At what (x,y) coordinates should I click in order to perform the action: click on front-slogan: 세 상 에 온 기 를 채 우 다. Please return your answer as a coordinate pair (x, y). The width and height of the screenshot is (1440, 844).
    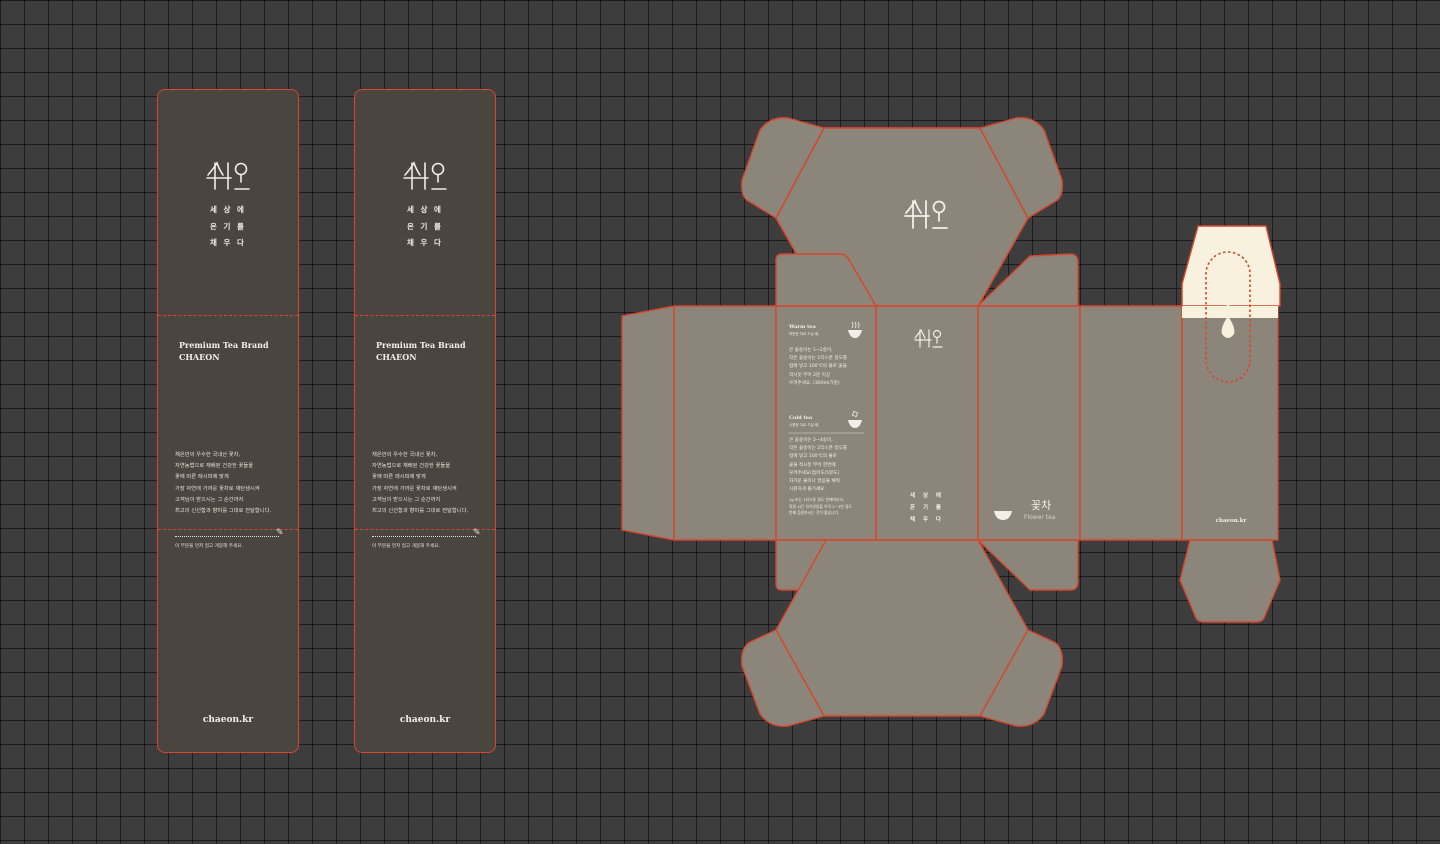
    Looking at the image, I should click on (927, 508).